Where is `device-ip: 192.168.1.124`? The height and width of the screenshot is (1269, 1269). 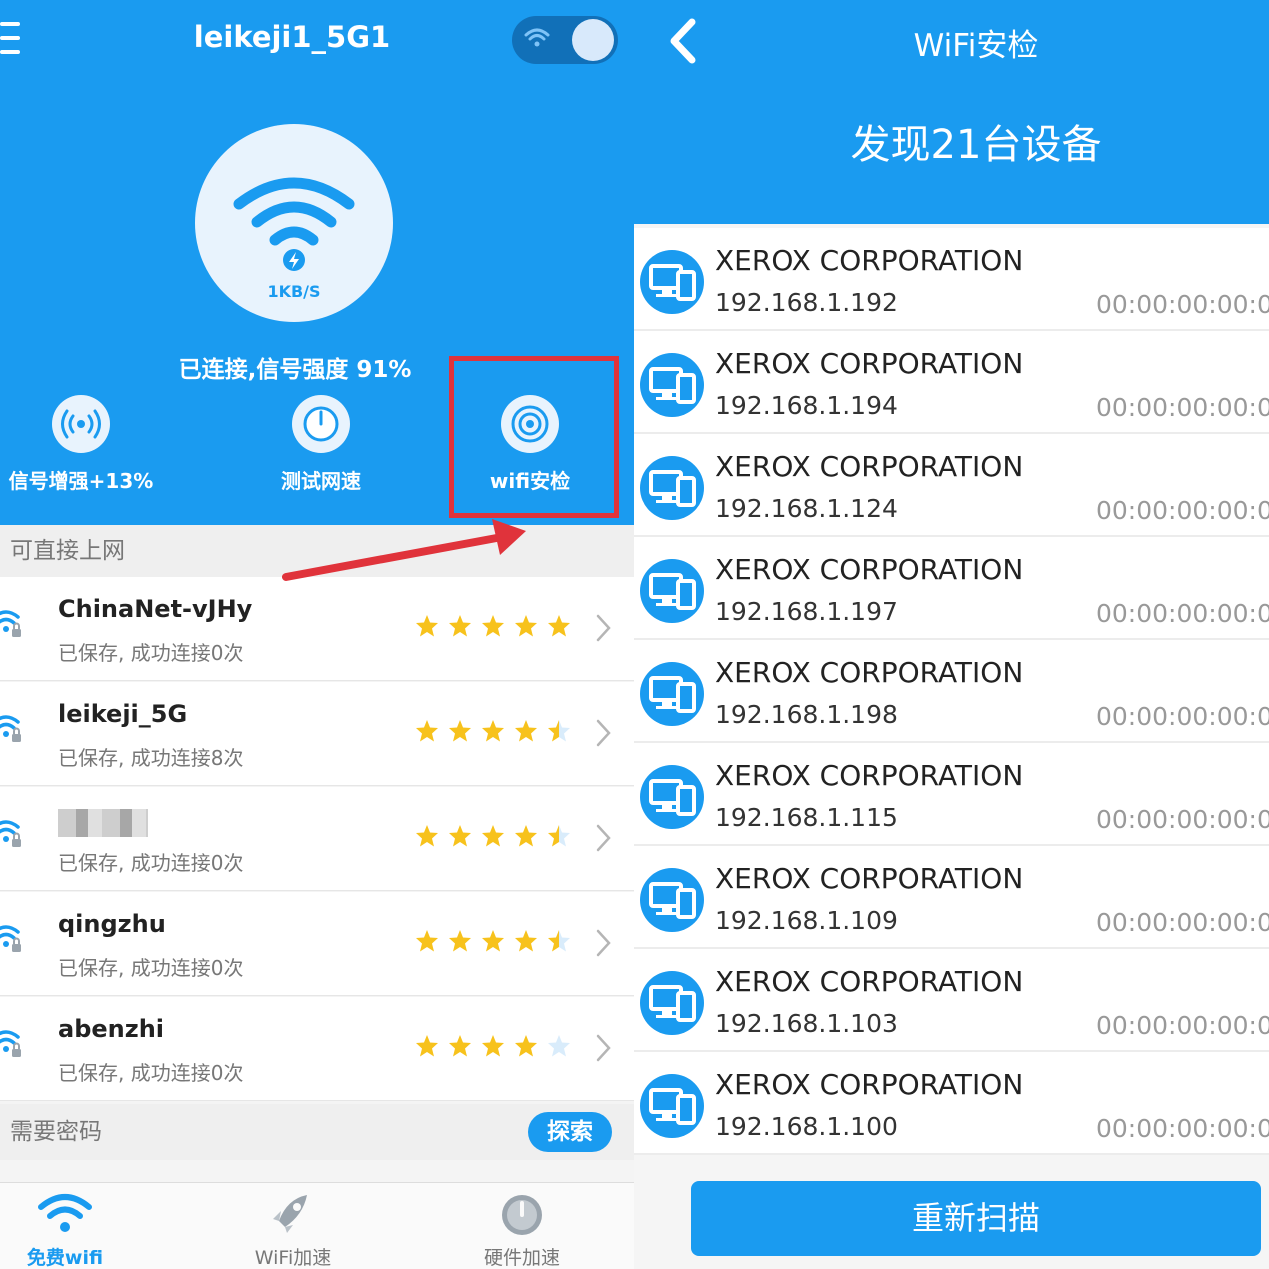
device-ip: 192.168.1.124 is located at coordinates (806, 508).